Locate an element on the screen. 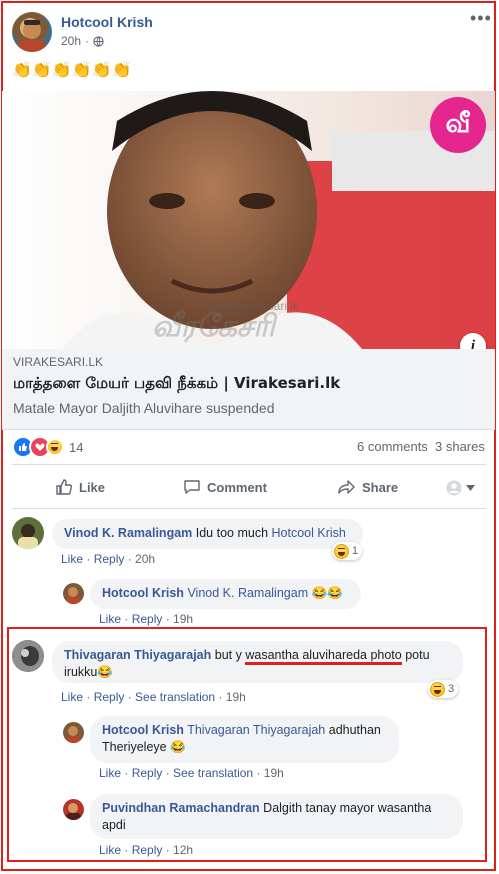 This screenshot has height=874, width=499. watermark-logo: வீரகேசரி is located at coordinates (213, 326).